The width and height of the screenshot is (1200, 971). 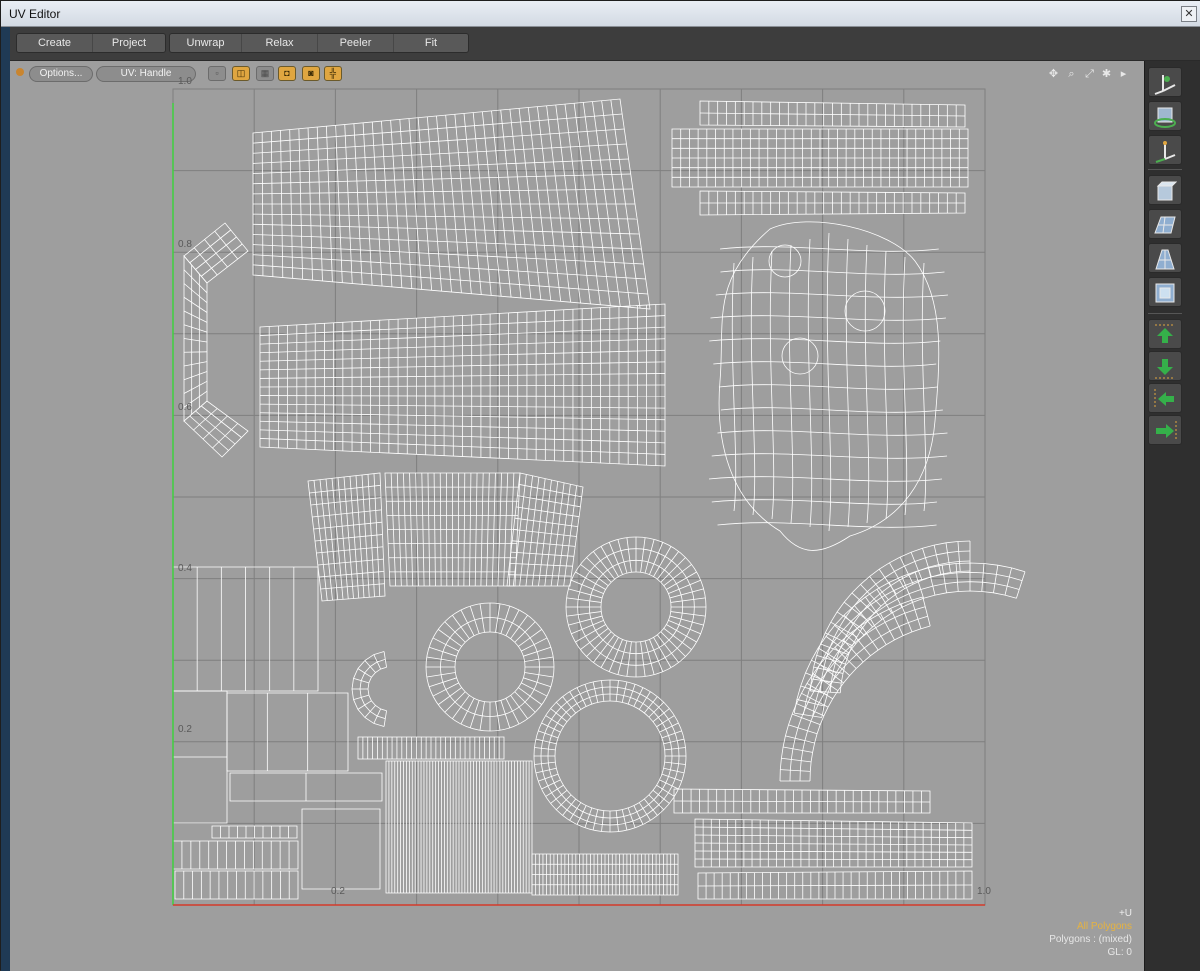 I want to click on u-label-1-0: 1.0, so click(x=984, y=891).